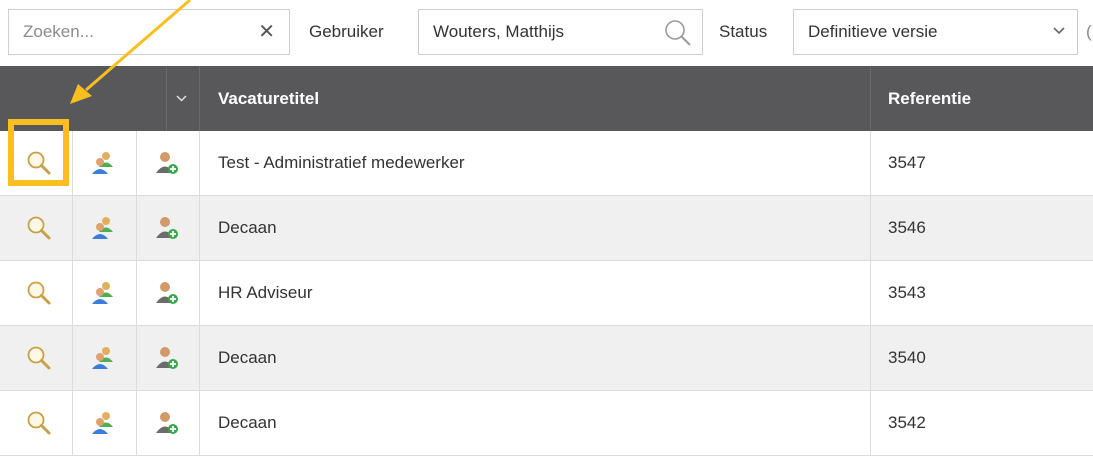 Image resolution: width=1093 pixels, height=456 pixels. I want to click on status-selected-value: Definitieve versie, so click(873, 31).